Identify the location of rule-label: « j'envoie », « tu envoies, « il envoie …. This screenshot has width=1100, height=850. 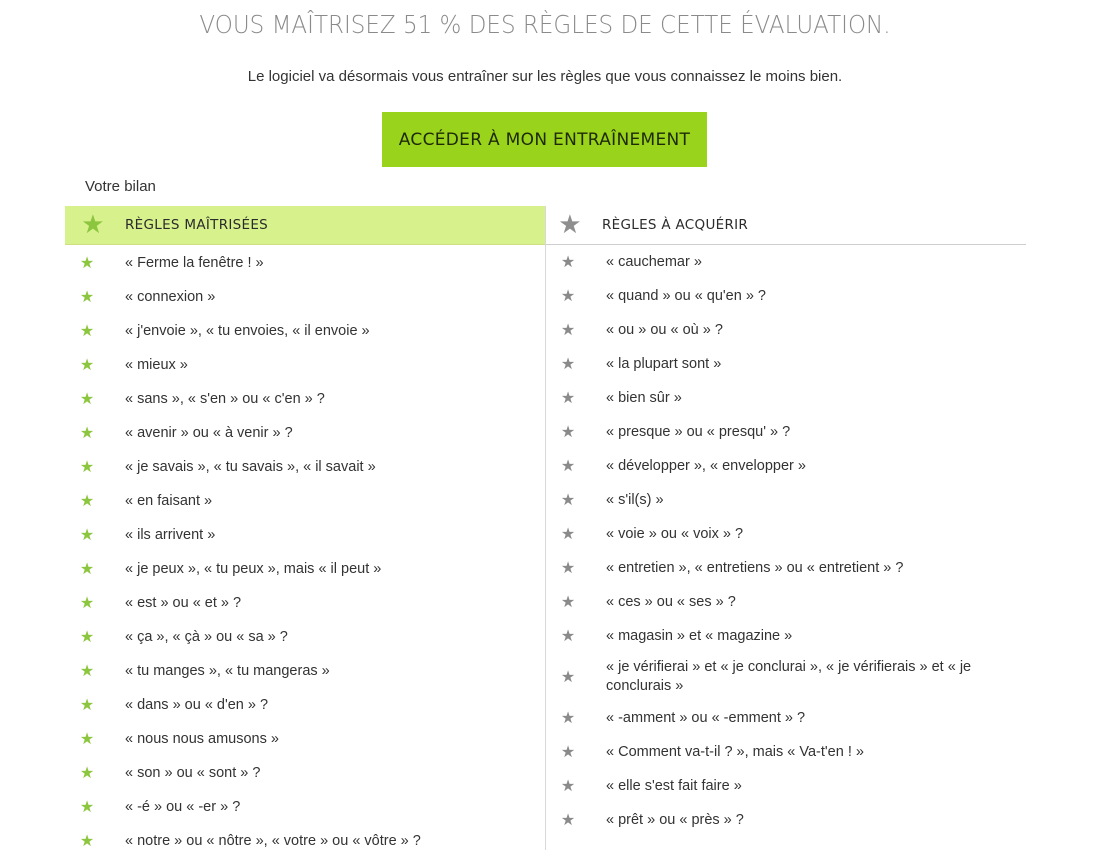
(247, 330).